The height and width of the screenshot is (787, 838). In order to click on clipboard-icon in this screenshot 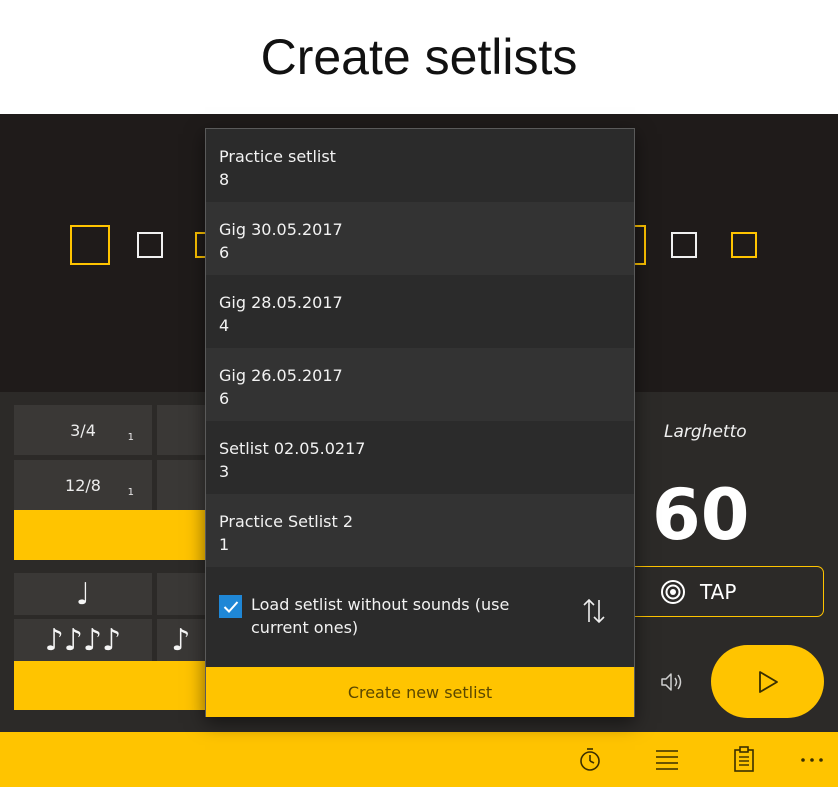, I will do `click(744, 759)`.